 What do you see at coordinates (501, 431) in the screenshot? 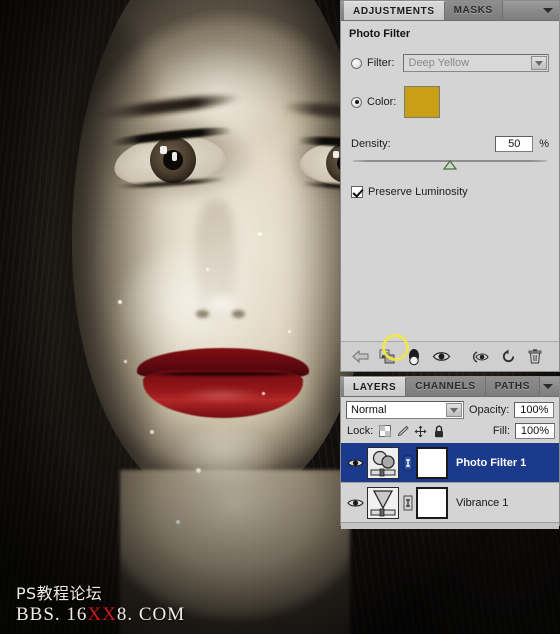
I see `fill-label: Fill:` at bounding box center [501, 431].